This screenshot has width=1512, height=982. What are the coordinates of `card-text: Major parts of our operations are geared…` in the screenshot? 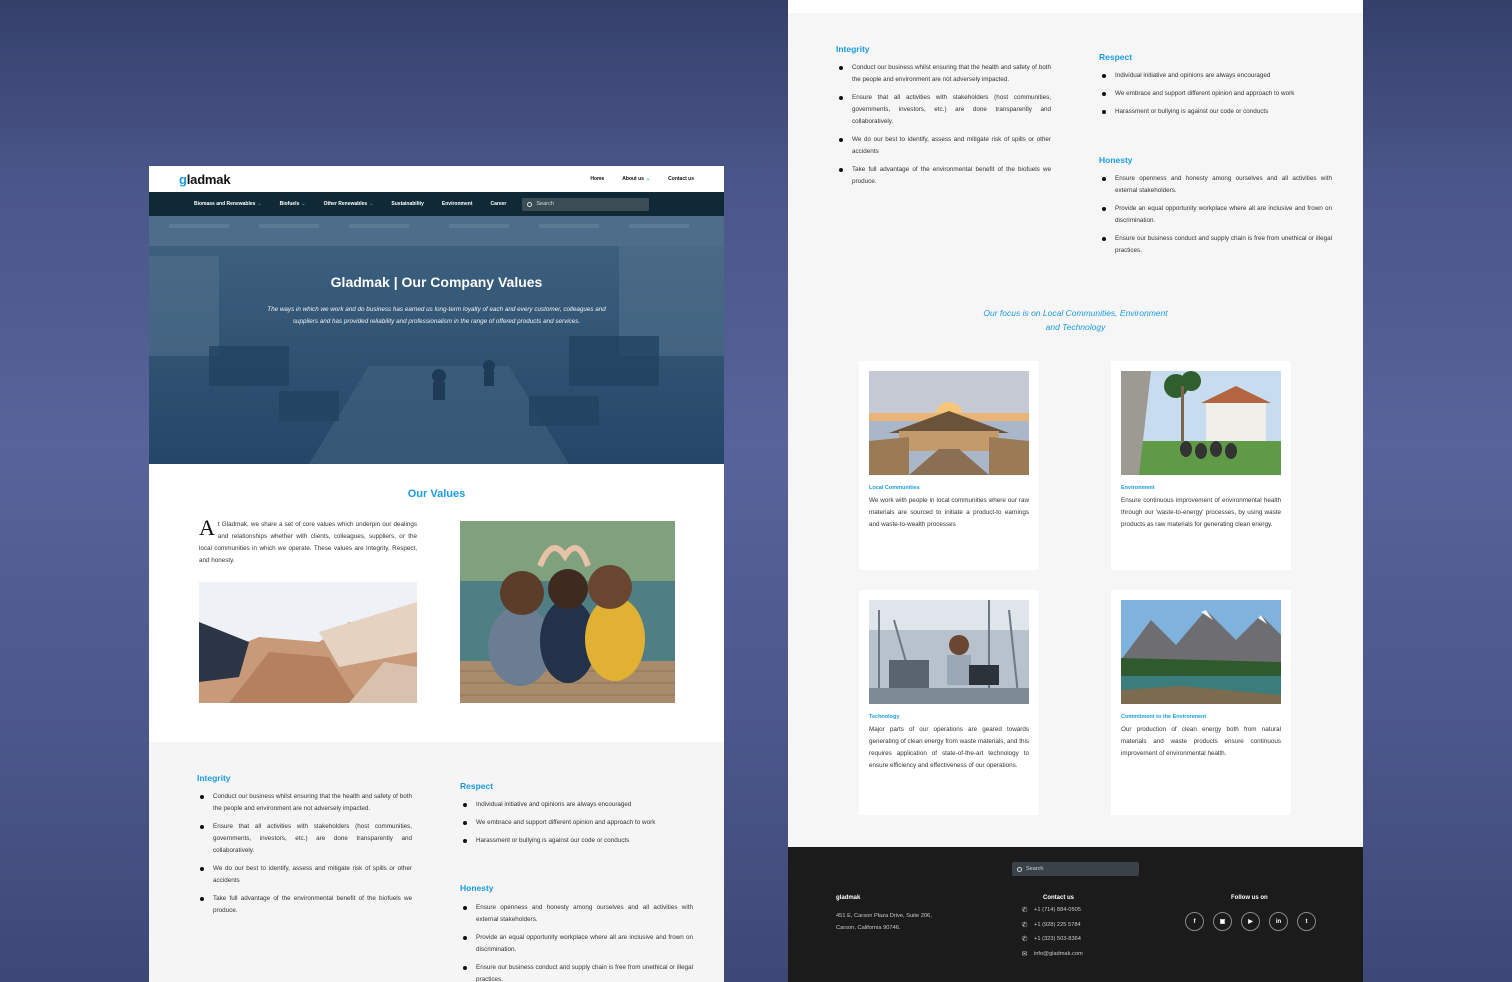 It's located at (949, 747).